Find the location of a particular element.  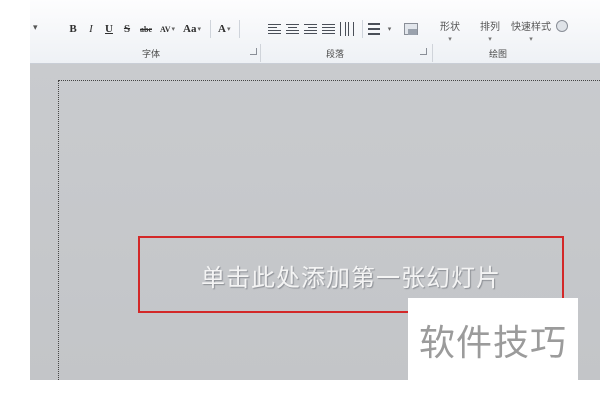

watermark: 软件技巧 is located at coordinates (493, 340).